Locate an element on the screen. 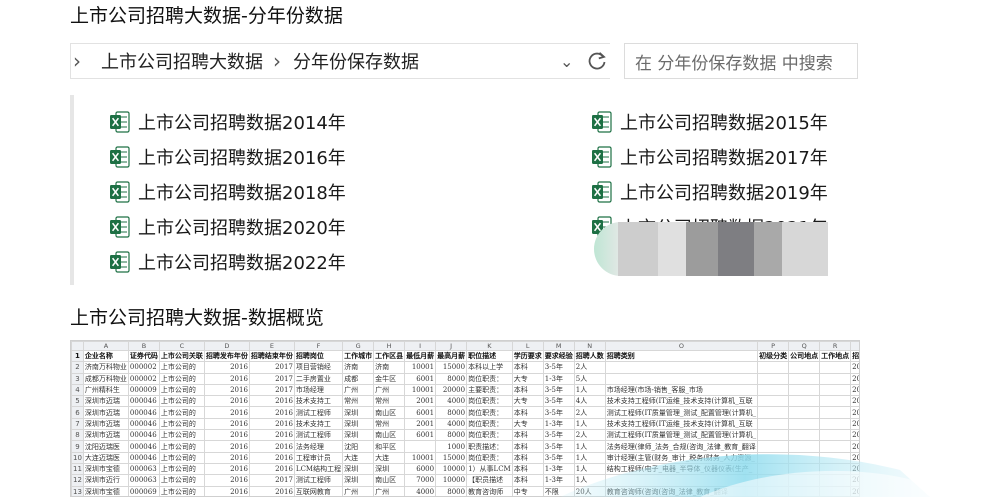 This screenshot has height=497, width=1008. table-cell: 2001 is located at coordinates (420, 424).